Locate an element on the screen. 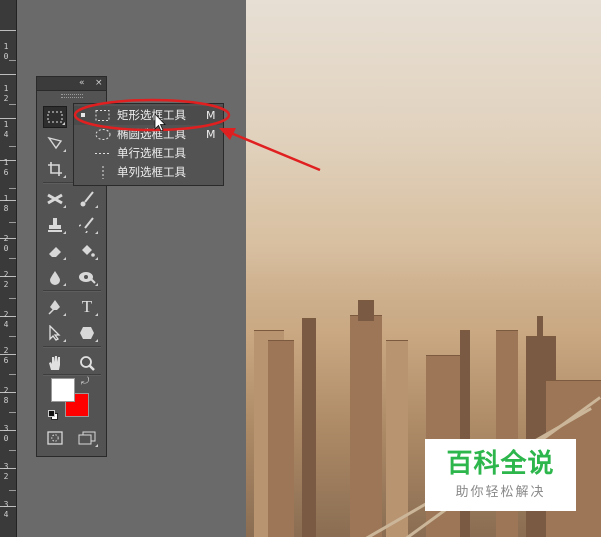 The height and width of the screenshot is (537, 601). pen-tool is located at coordinates (55, 307).